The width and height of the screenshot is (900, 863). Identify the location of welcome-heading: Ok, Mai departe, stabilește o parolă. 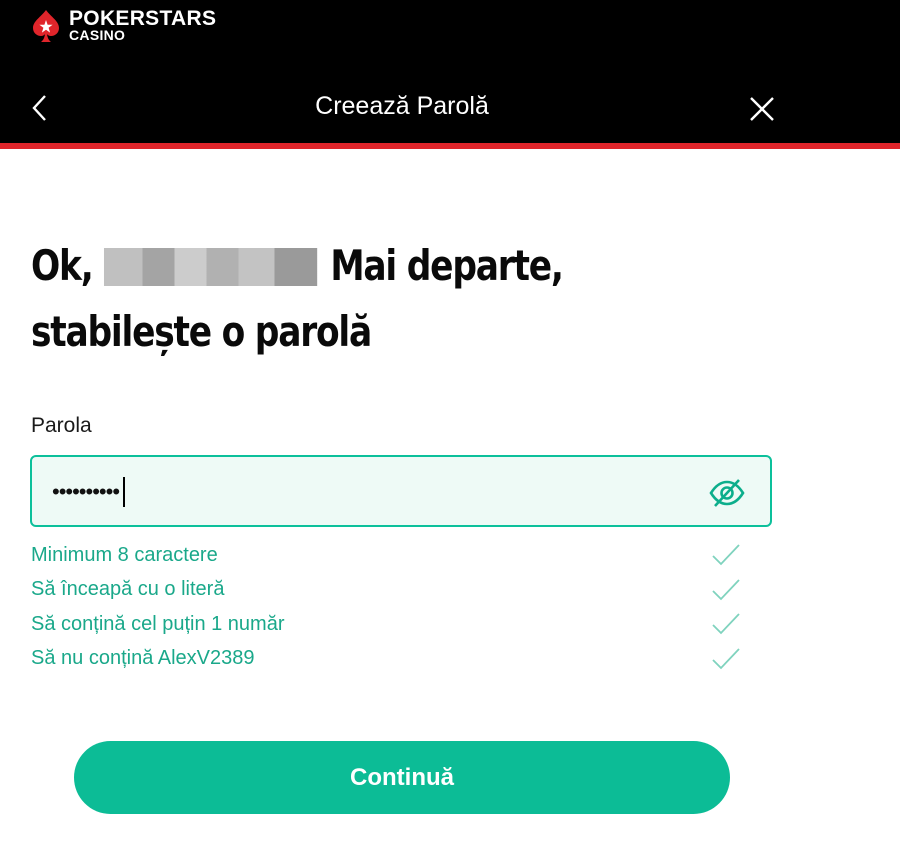
(334, 299).